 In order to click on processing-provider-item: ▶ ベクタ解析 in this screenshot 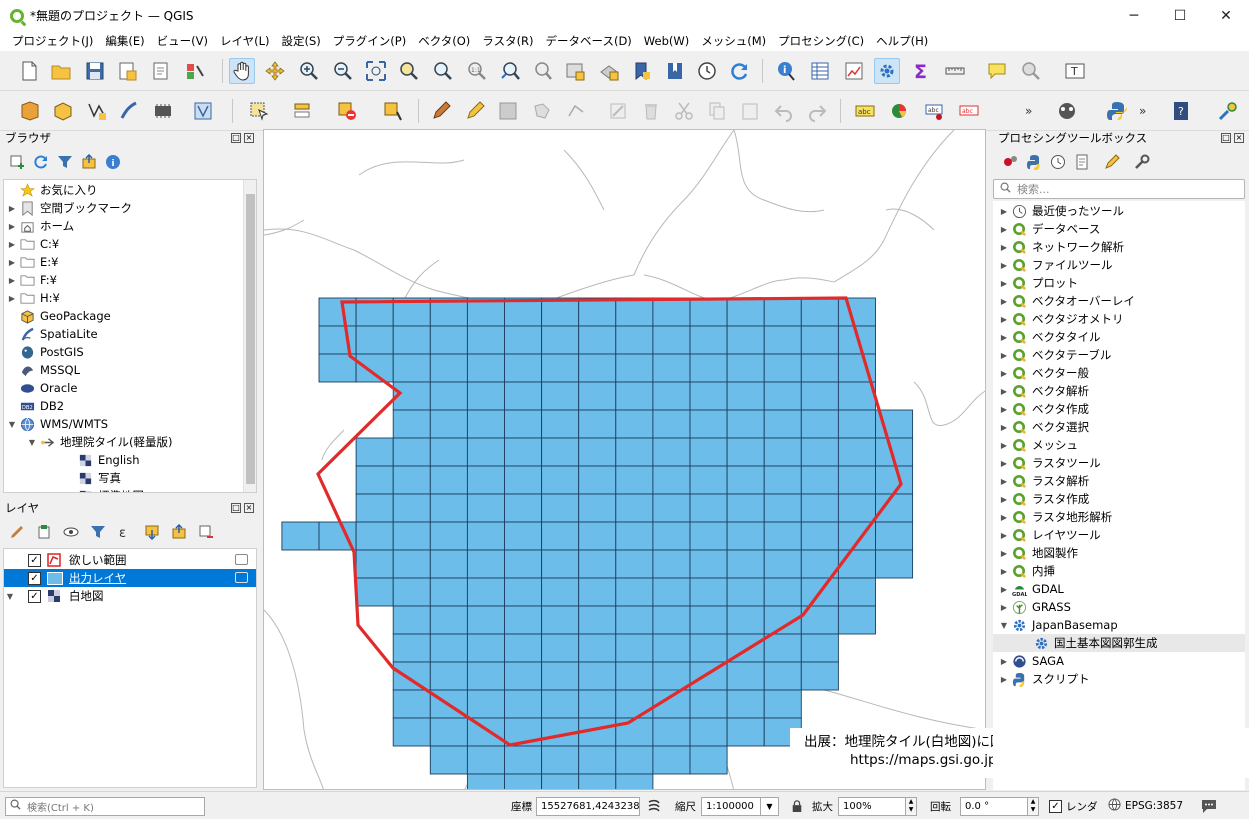, I will do `click(1041, 391)`.